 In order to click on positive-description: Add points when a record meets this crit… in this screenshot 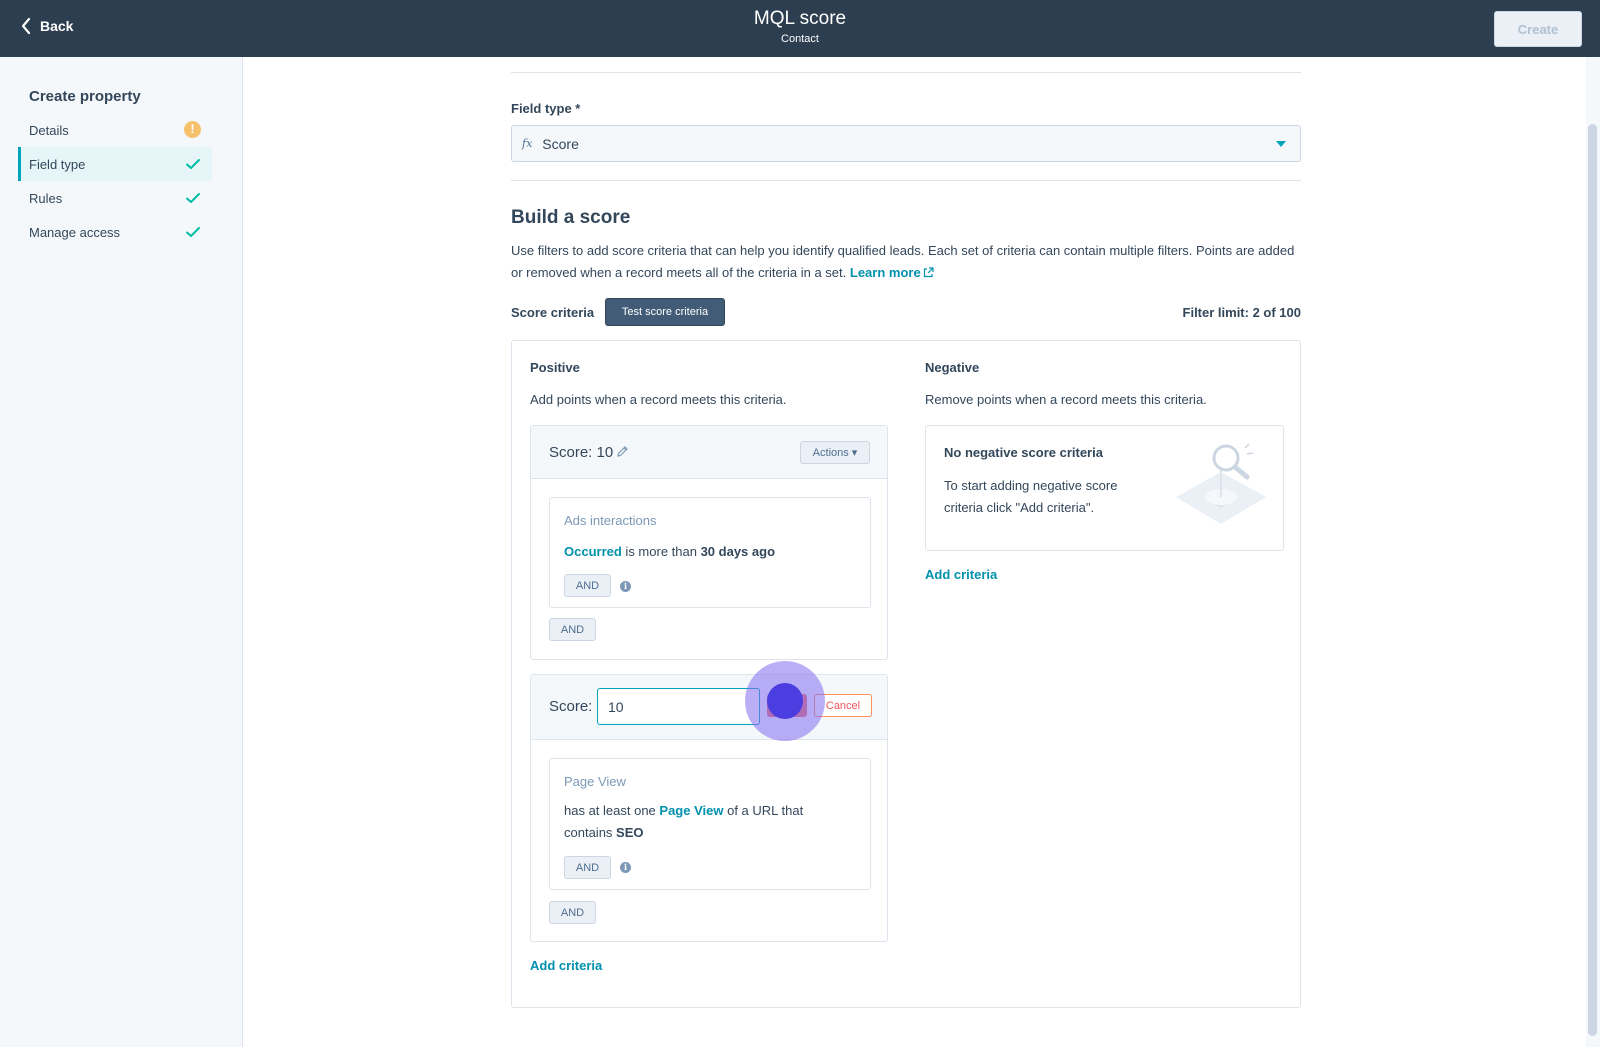, I will do `click(658, 399)`.